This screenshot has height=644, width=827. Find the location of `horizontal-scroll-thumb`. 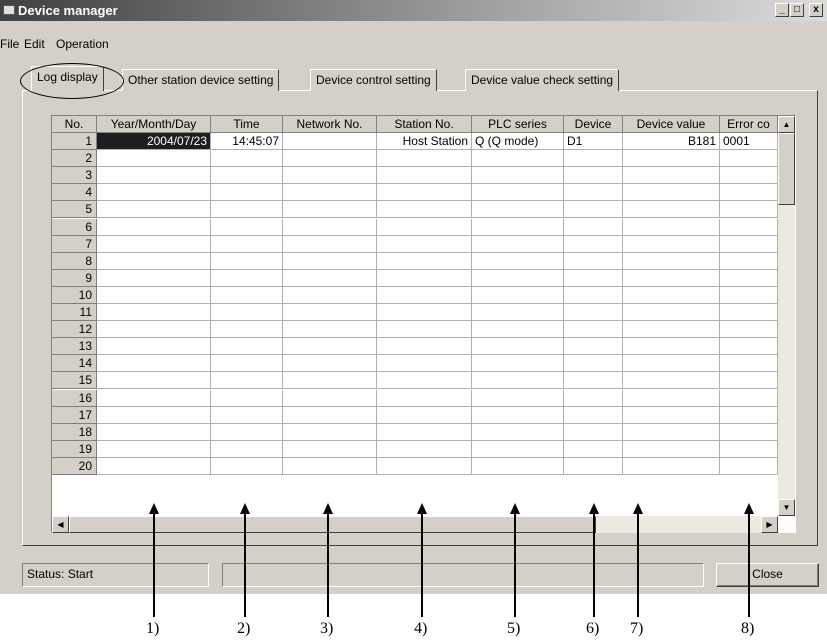

horizontal-scroll-thumb is located at coordinates (332, 524).